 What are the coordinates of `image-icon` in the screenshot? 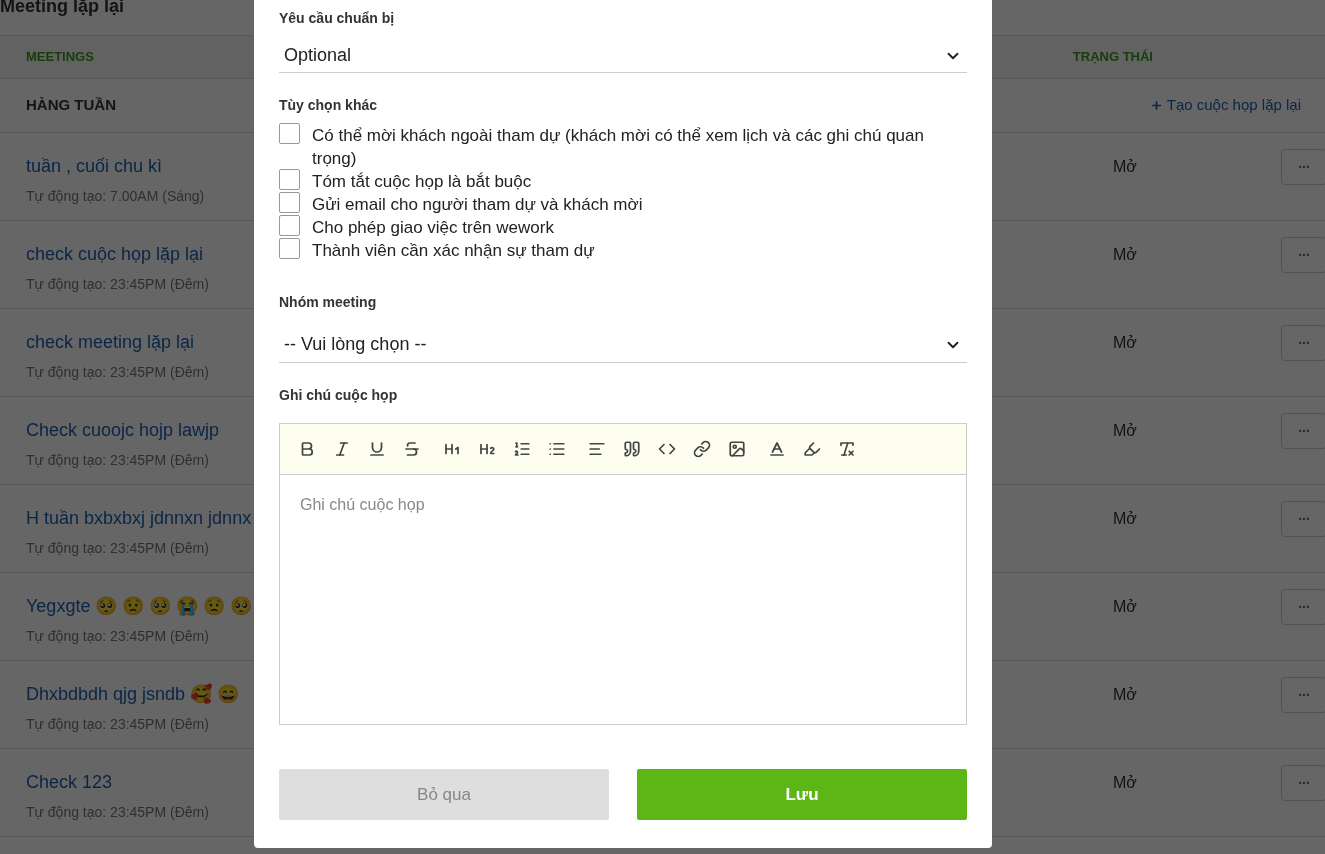 It's located at (737, 449).